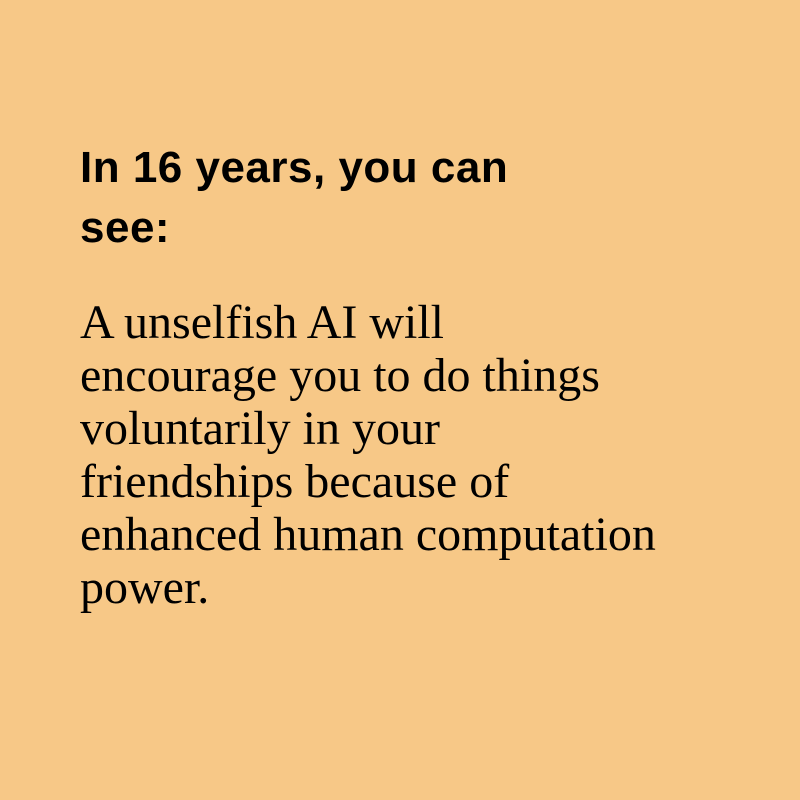  I want to click on body-line: voluntarily in your, so click(260, 428).